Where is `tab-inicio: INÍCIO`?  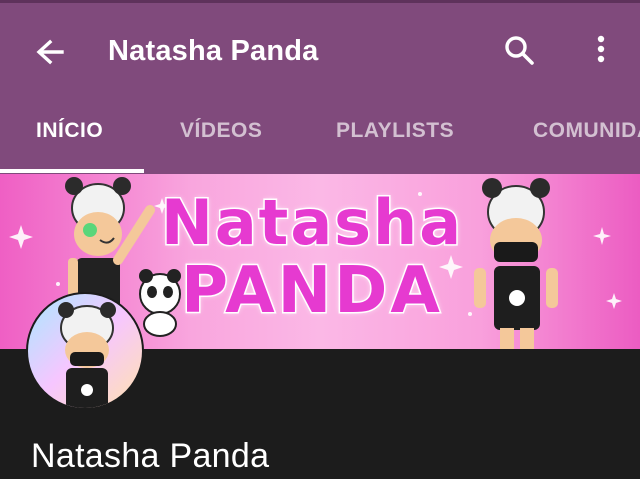 tab-inicio: INÍCIO is located at coordinates (69, 135).